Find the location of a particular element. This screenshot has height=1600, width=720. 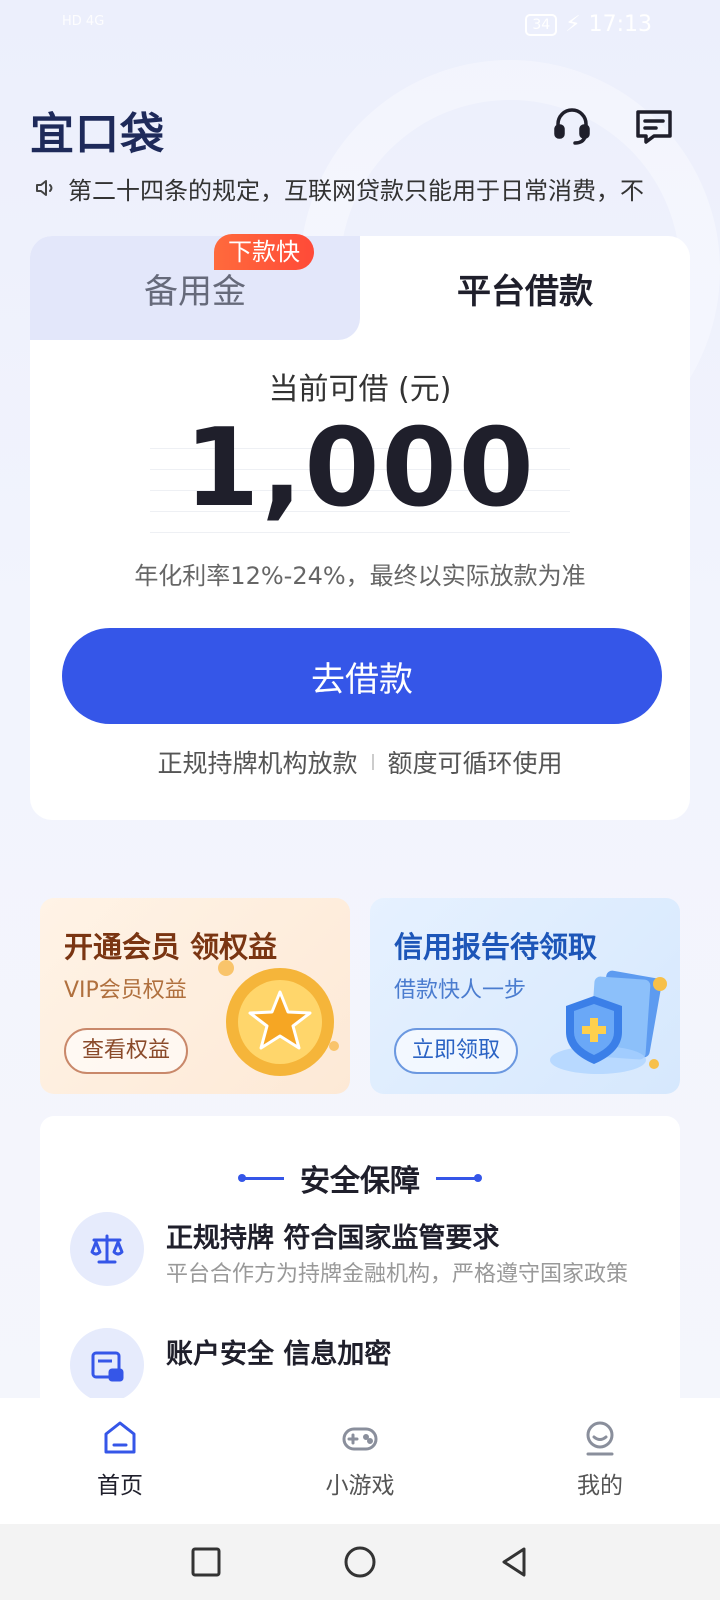

gamepad-icon is located at coordinates (360, 1439).